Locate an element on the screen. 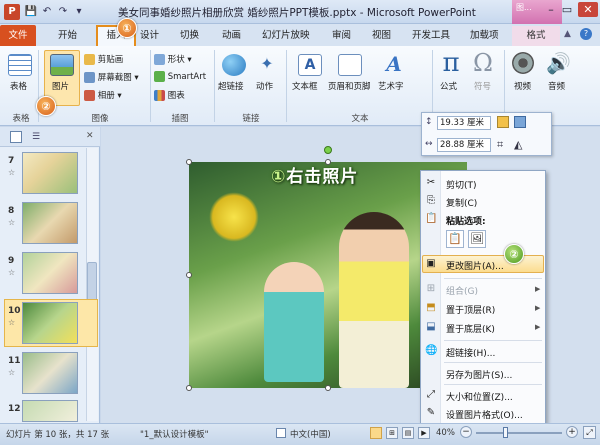 Image resolution: width=600 pixels, height=445 pixels. picture-button-label: 图片 is located at coordinates (60, 86).